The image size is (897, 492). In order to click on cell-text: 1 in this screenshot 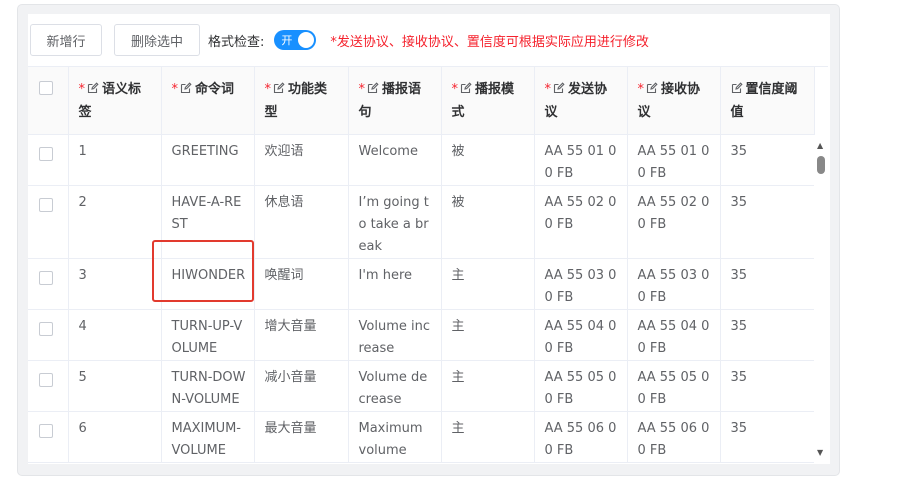, I will do `click(82, 151)`.